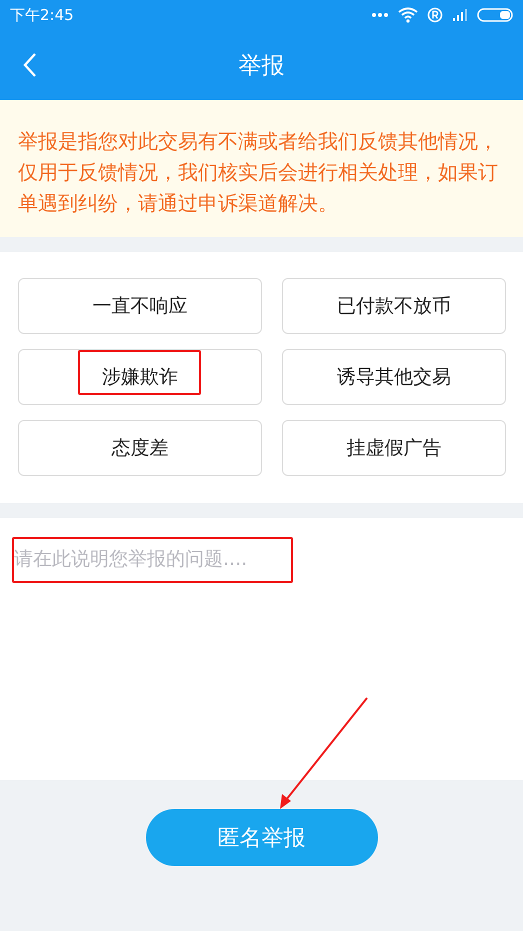 The height and width of the screenshot is (931, 523). What do you see at coordinates (380, 15) in the screenshot?
I see `more-dots-icon` at bounding box center [380, 15].